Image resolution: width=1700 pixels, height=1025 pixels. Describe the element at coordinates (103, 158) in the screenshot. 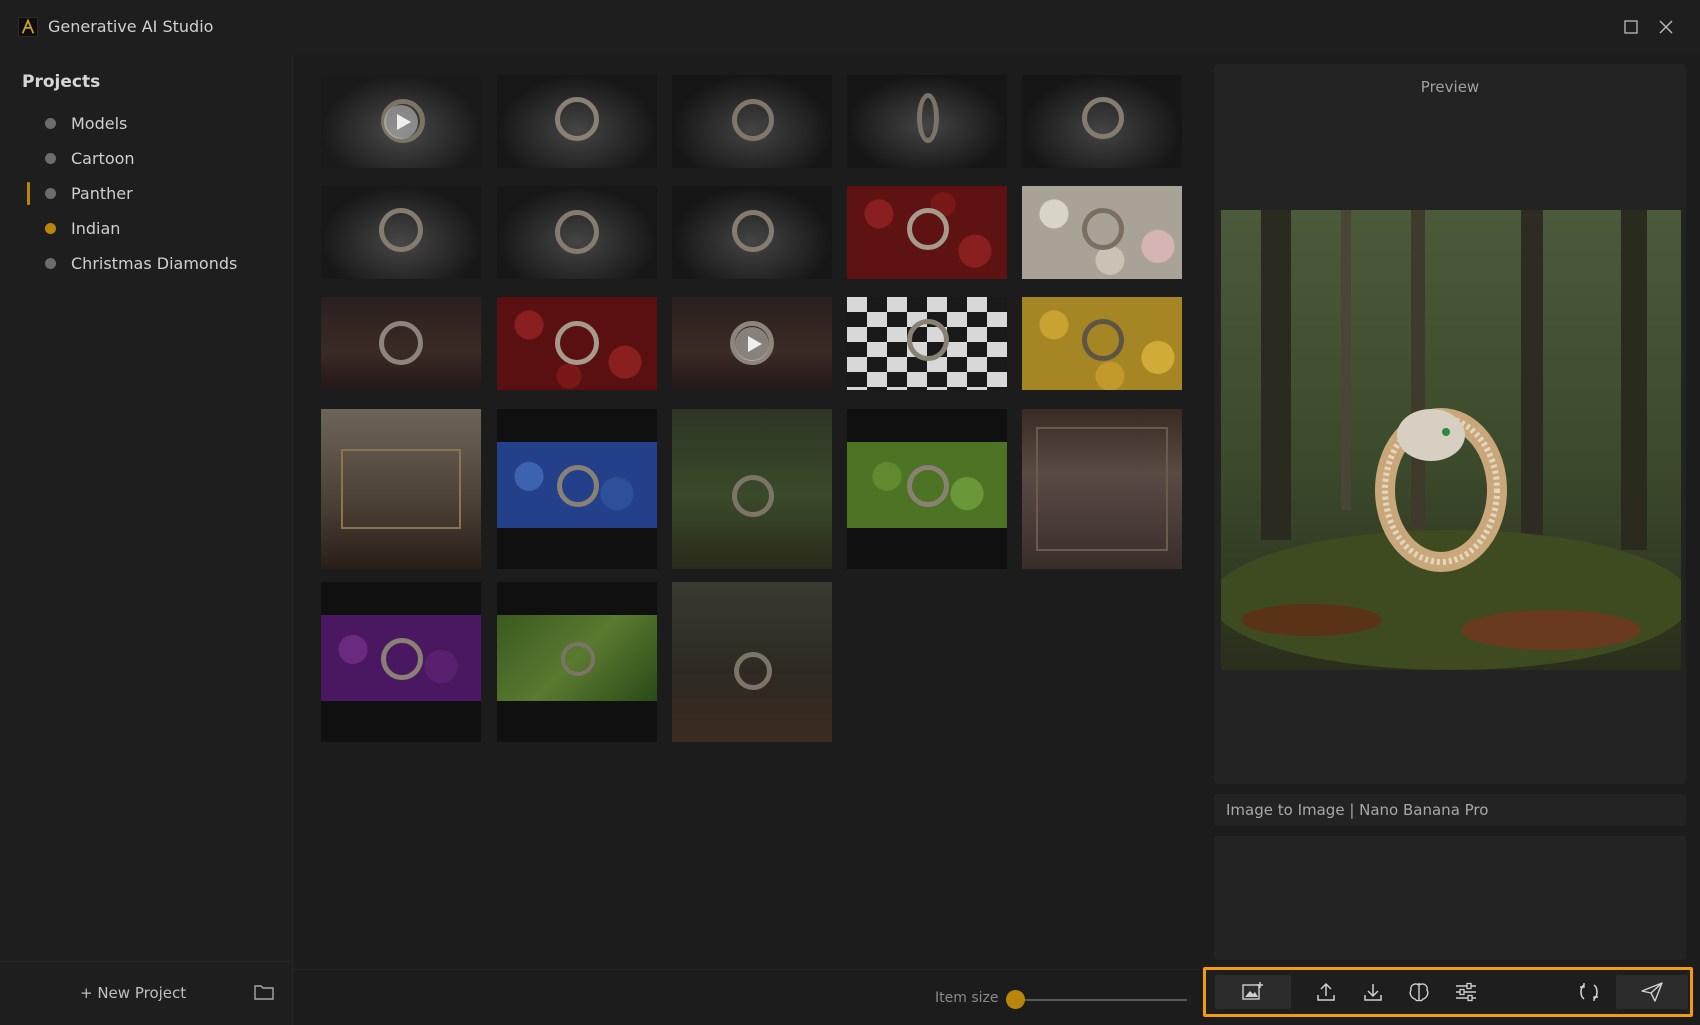

I see `sidebar-item-label: Cartoon` at that location.